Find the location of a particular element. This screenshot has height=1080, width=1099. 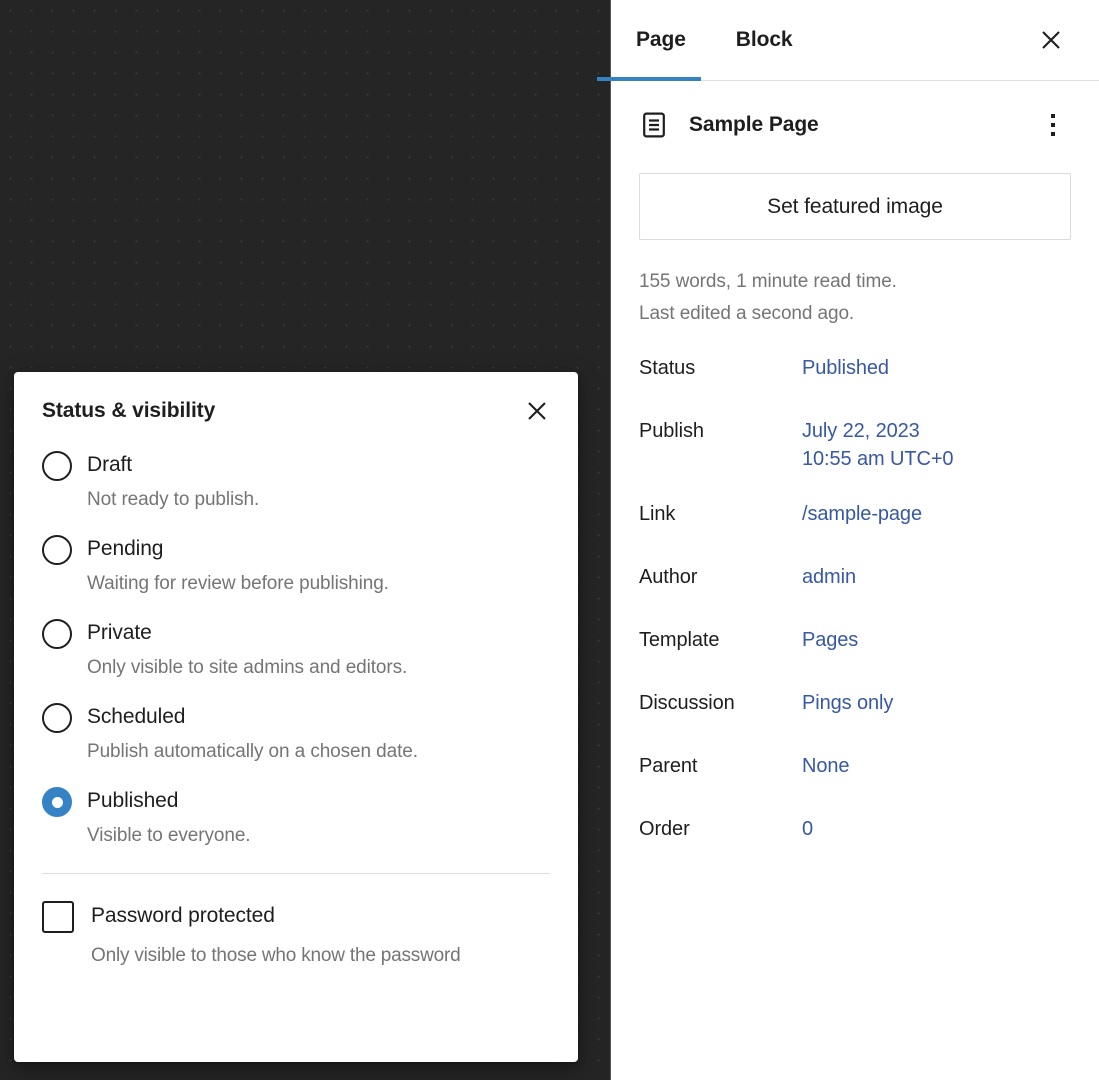

meta-row-order: Order 0 is located at coordinates (855, 833).